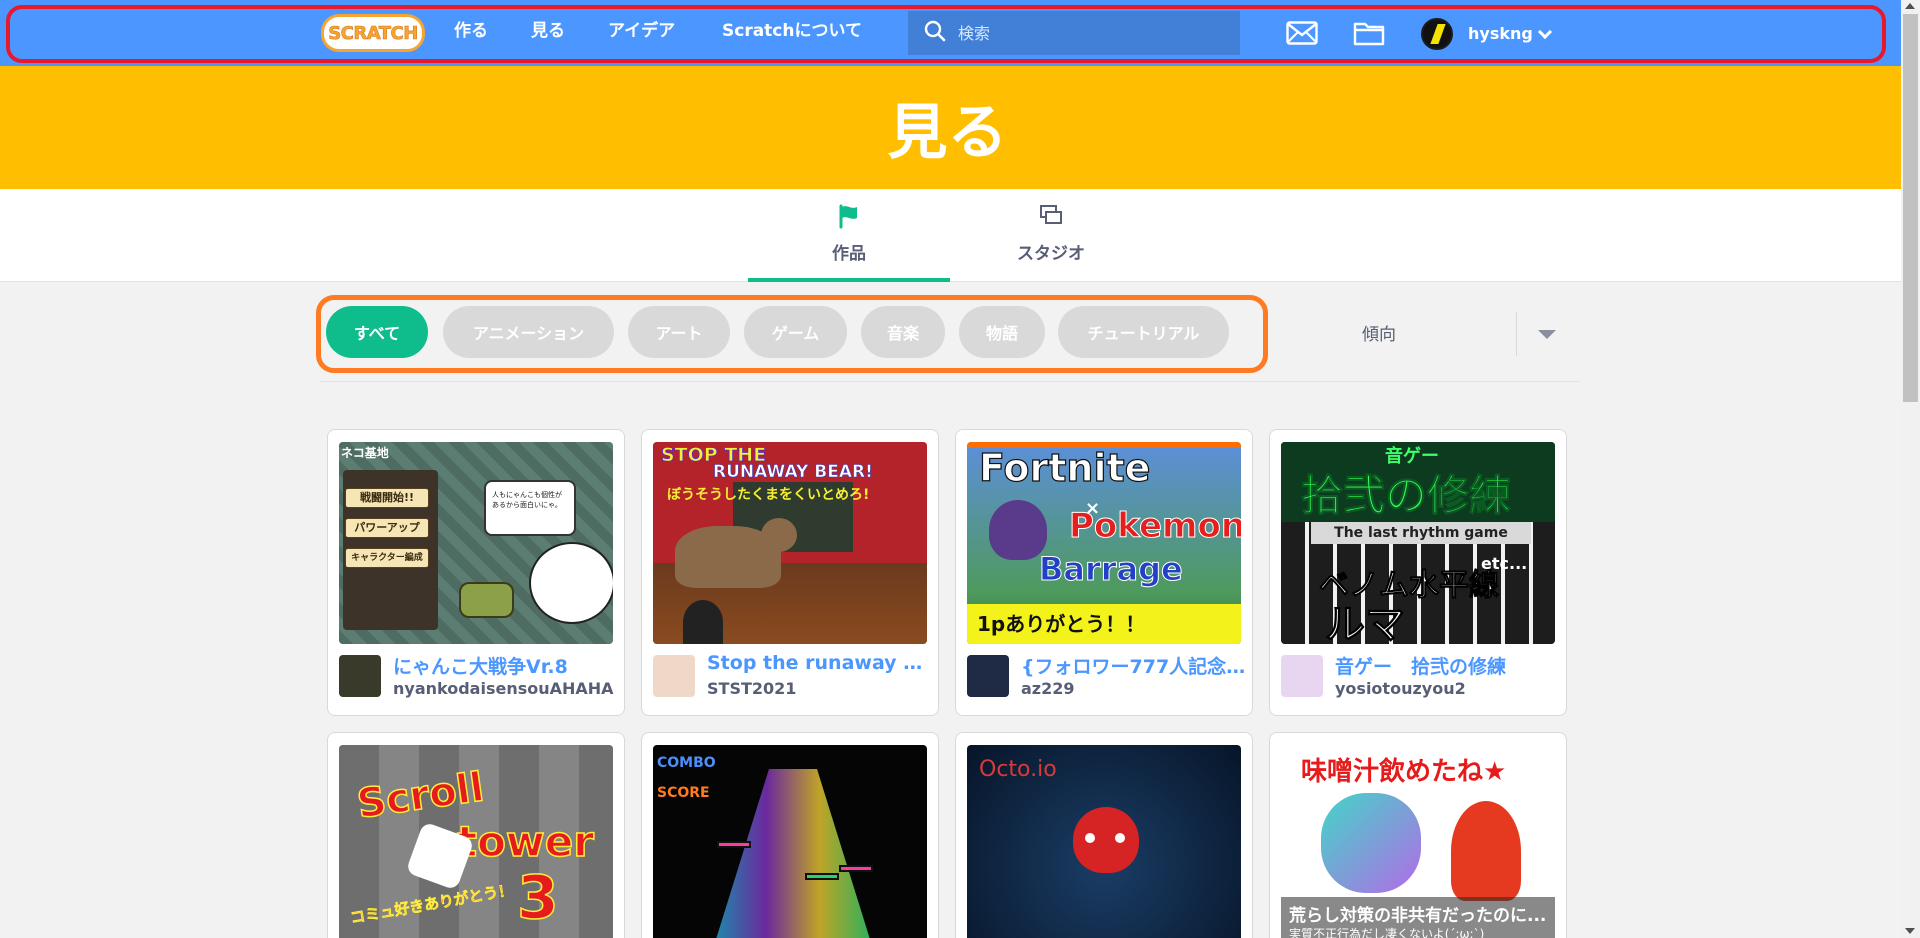 The width and height of the screenshot is (1920, 938). I want to click on project-card: Scroll tower 3 コミュ好きありがとう！, so click(476, 835).